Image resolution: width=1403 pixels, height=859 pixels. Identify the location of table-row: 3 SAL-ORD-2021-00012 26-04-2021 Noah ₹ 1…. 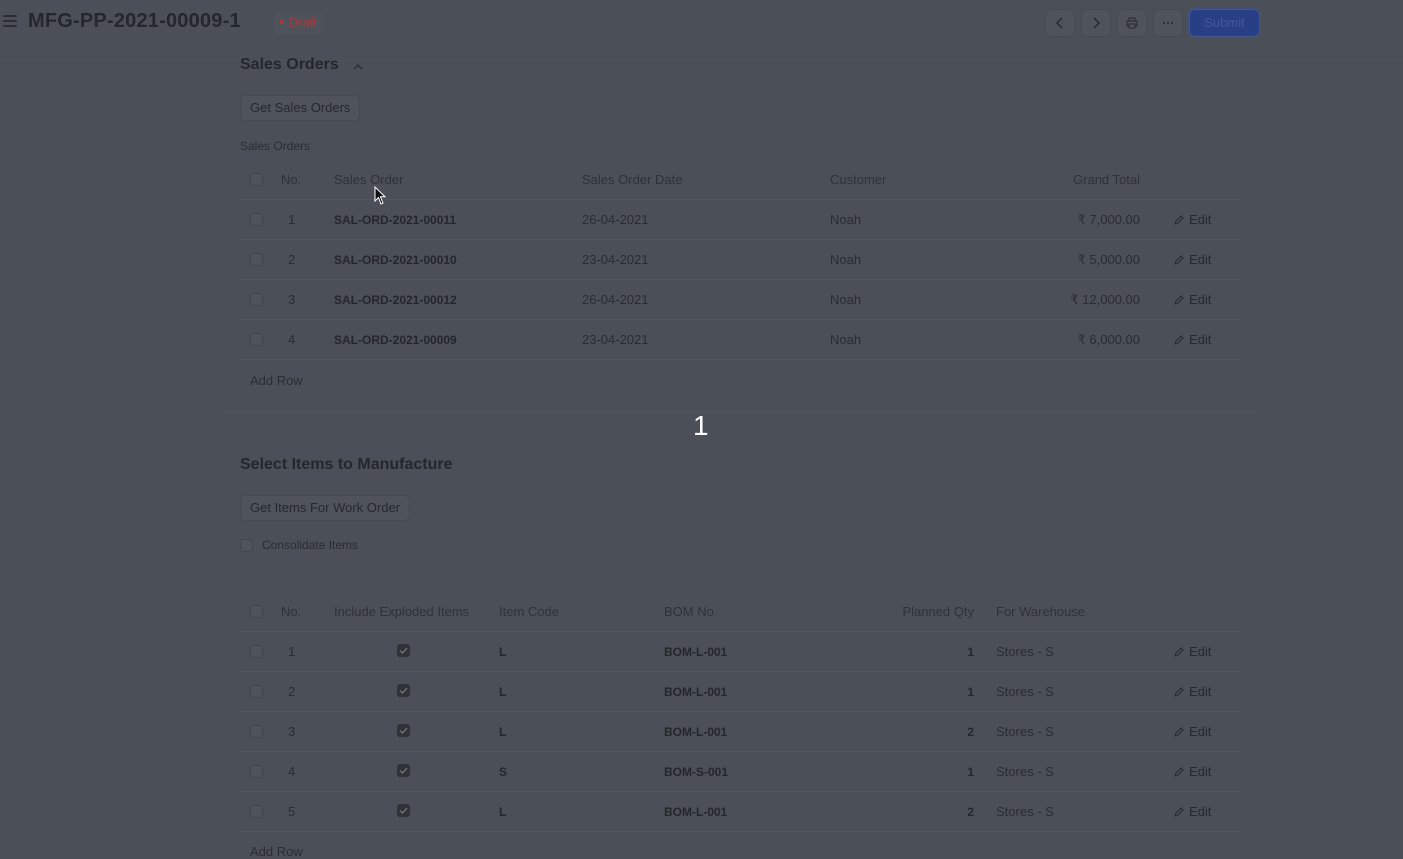
(740, 300).